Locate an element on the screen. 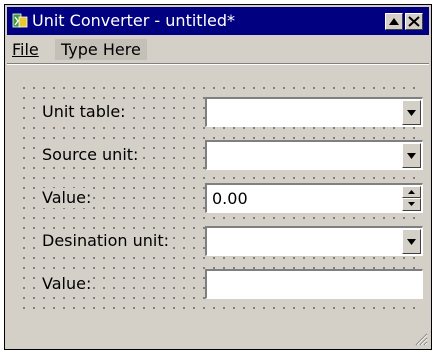 The height and width of the screenshot is (354, 438). unit-table-combobox is located at coordinates (314, 112).